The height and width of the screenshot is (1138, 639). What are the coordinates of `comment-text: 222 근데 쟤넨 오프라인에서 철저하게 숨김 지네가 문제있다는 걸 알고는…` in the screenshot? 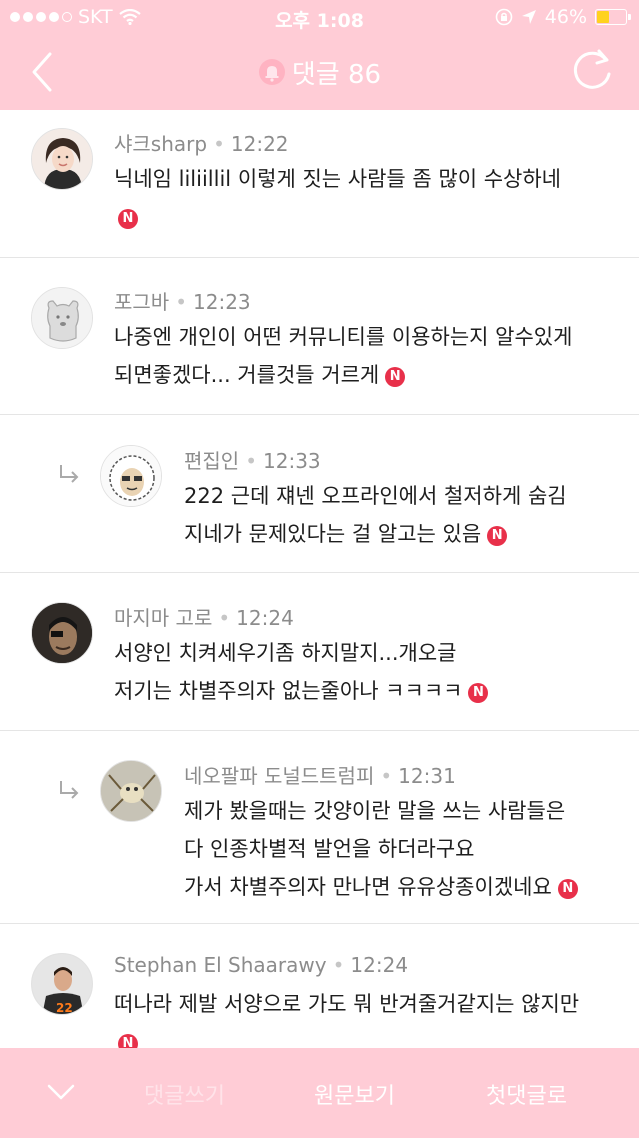 It's located at (375, 515).